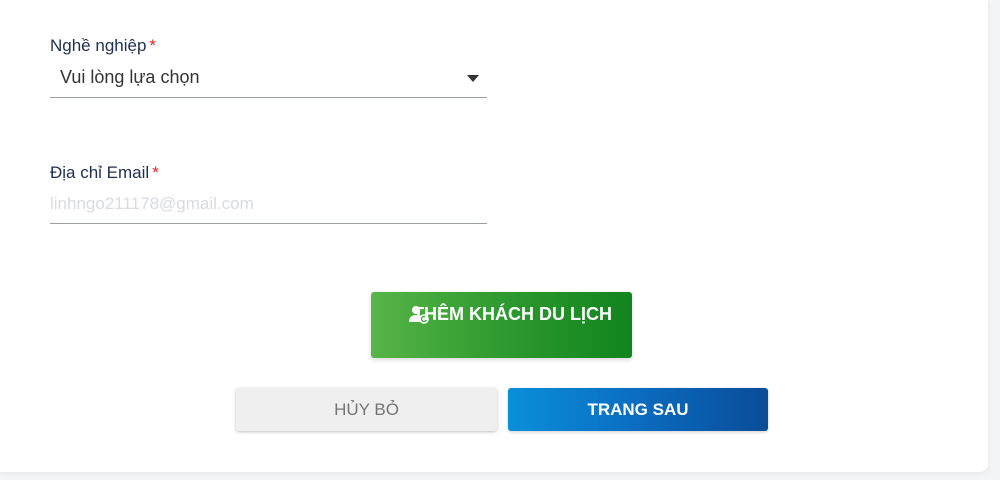 Image resolution: width=1000 pixels, height=480 pixels. Describe the element at coordinates (98, 45) in the screenshot. I see `occupation-label-text: Nghề nghiệp` at that location.